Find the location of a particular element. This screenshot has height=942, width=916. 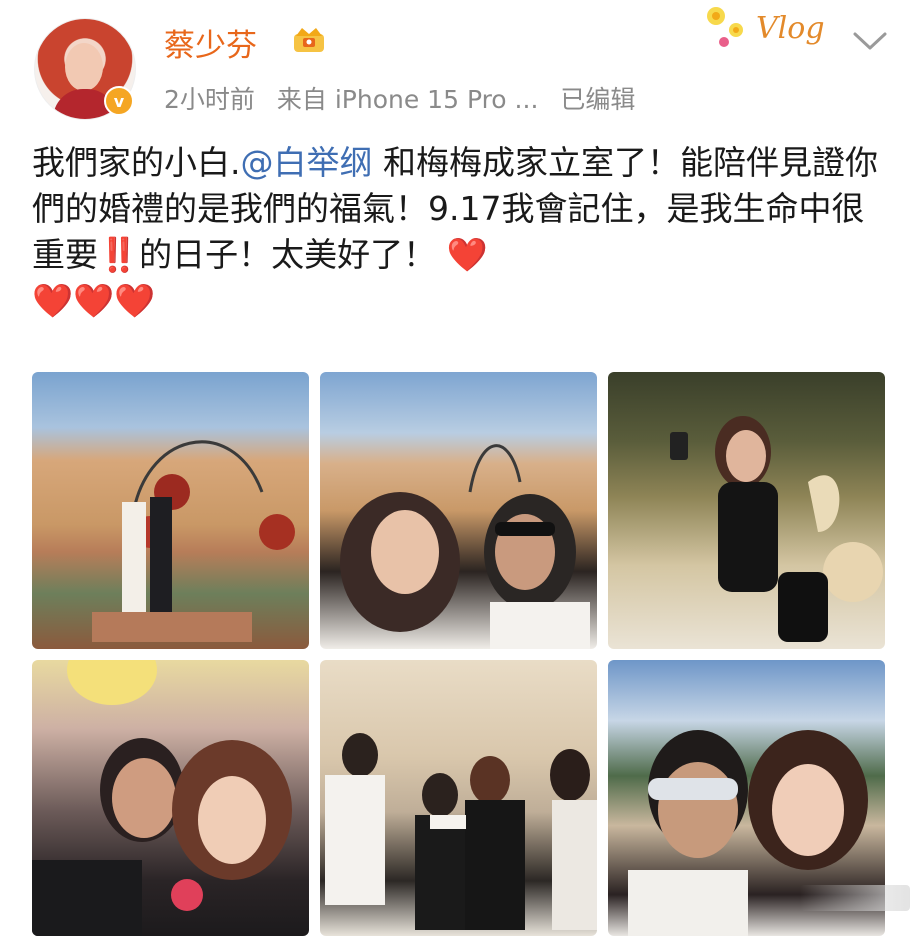

post-text-start: 我們家的小白. is located at coordinates (136, 162).